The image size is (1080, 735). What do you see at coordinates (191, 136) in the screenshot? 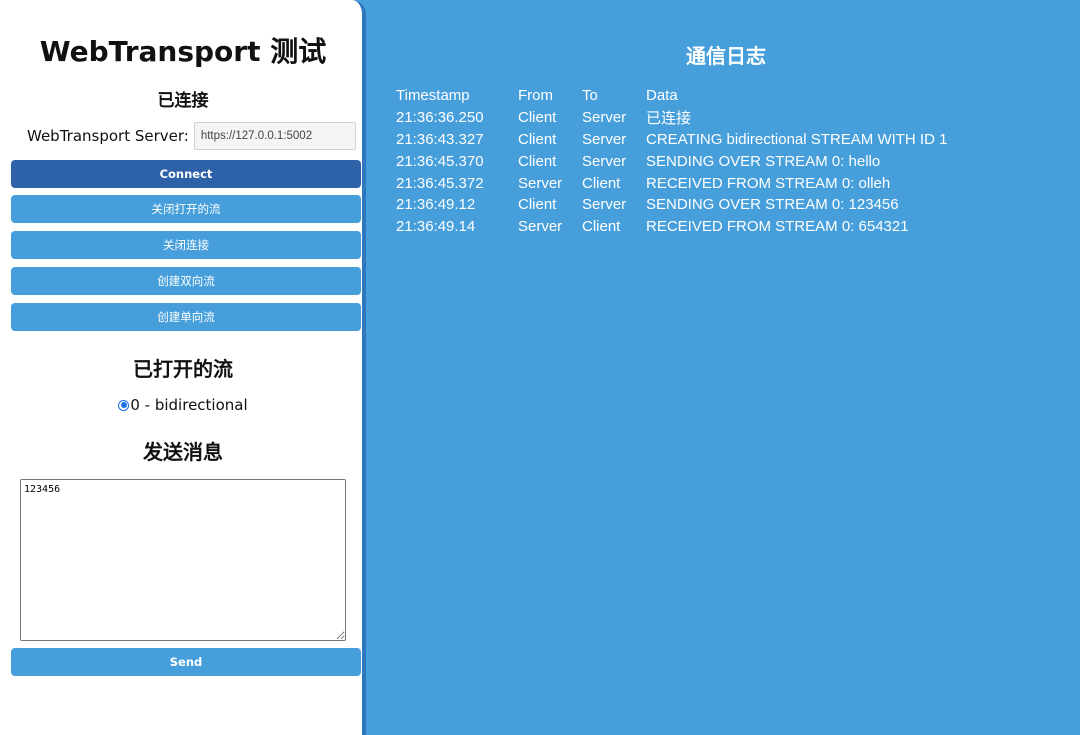
I see `server-row: WebTransport Server:` at bounding box center [191, 136].